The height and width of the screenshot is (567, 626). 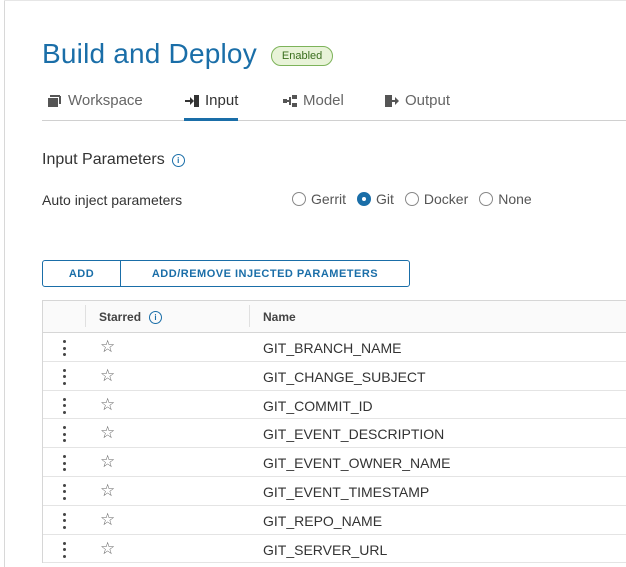 I want to click on window-border-left, so click(x=4, y=283).